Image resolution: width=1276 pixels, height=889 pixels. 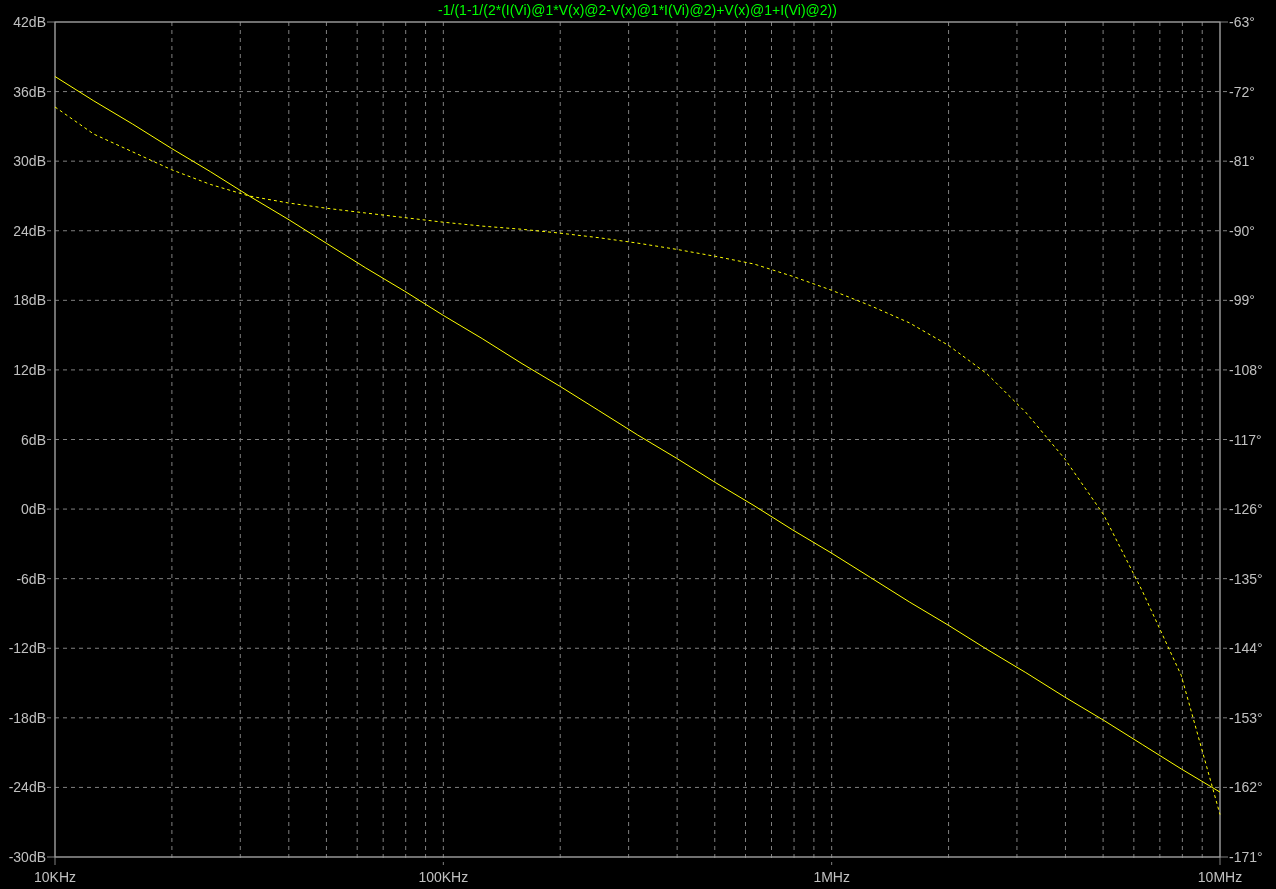 I want to click on y-tick-label: 30dB, so click(x=29, y=161).